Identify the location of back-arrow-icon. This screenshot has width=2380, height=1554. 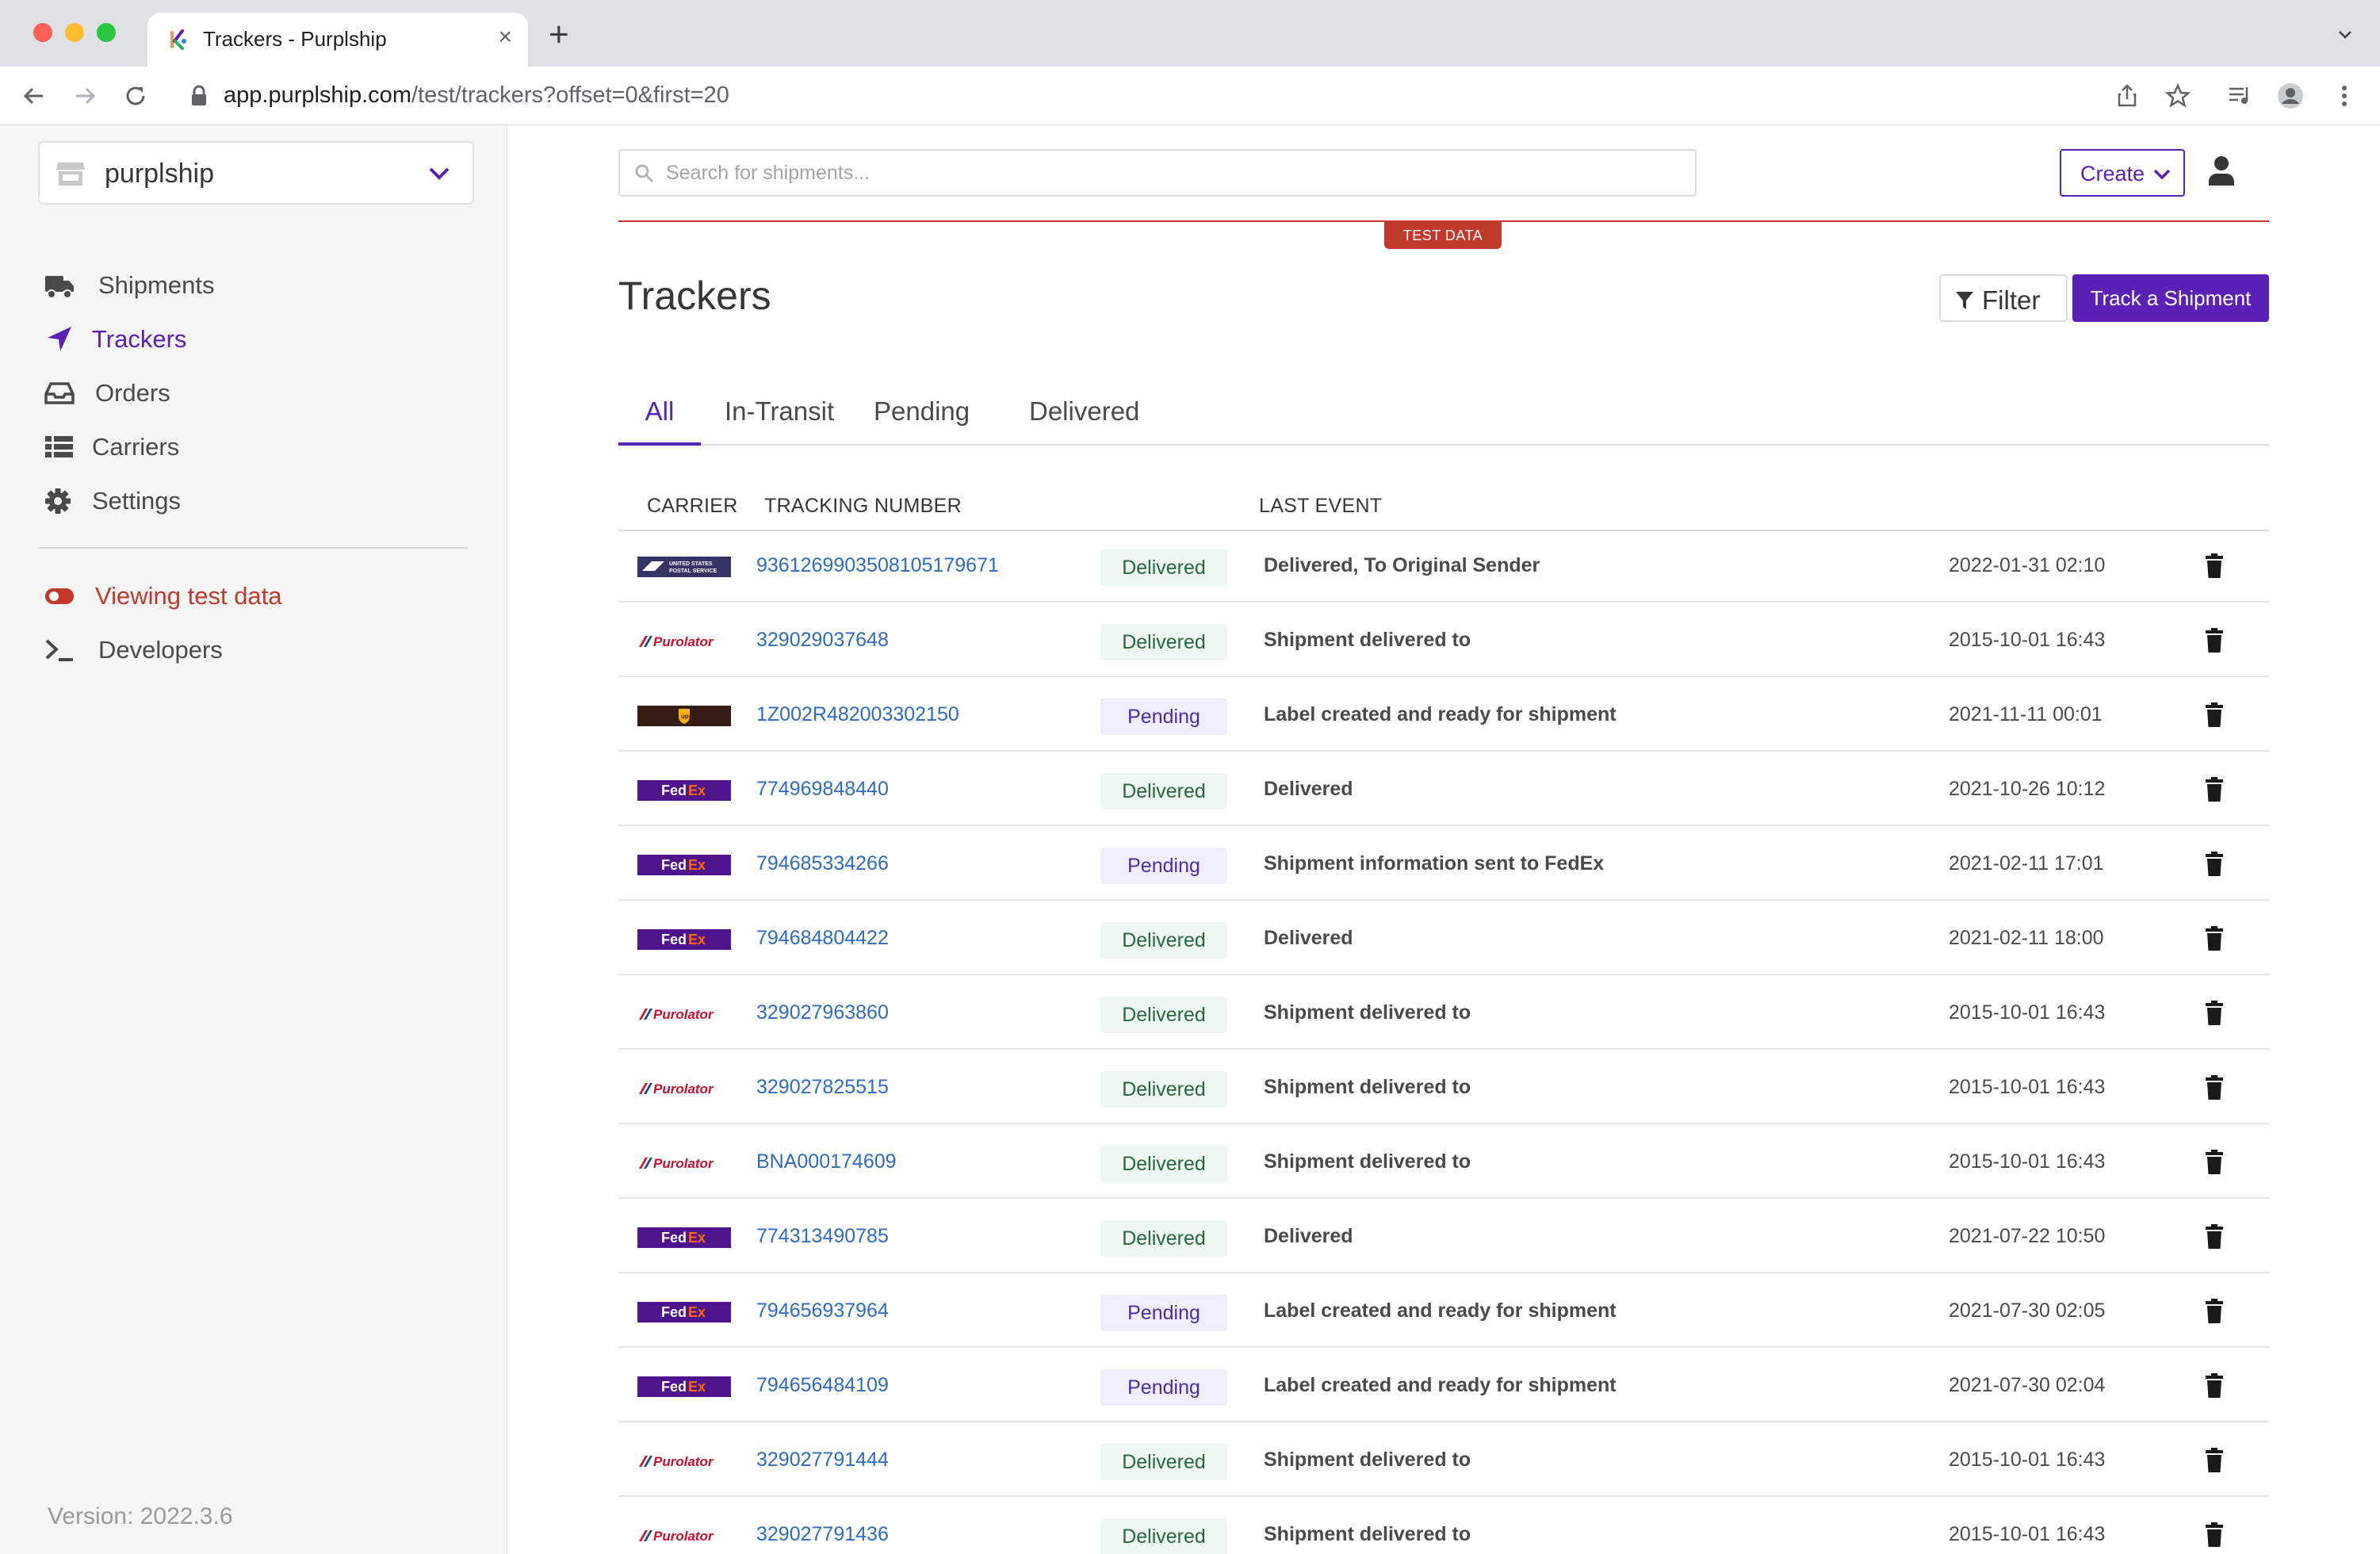
(34, 95).